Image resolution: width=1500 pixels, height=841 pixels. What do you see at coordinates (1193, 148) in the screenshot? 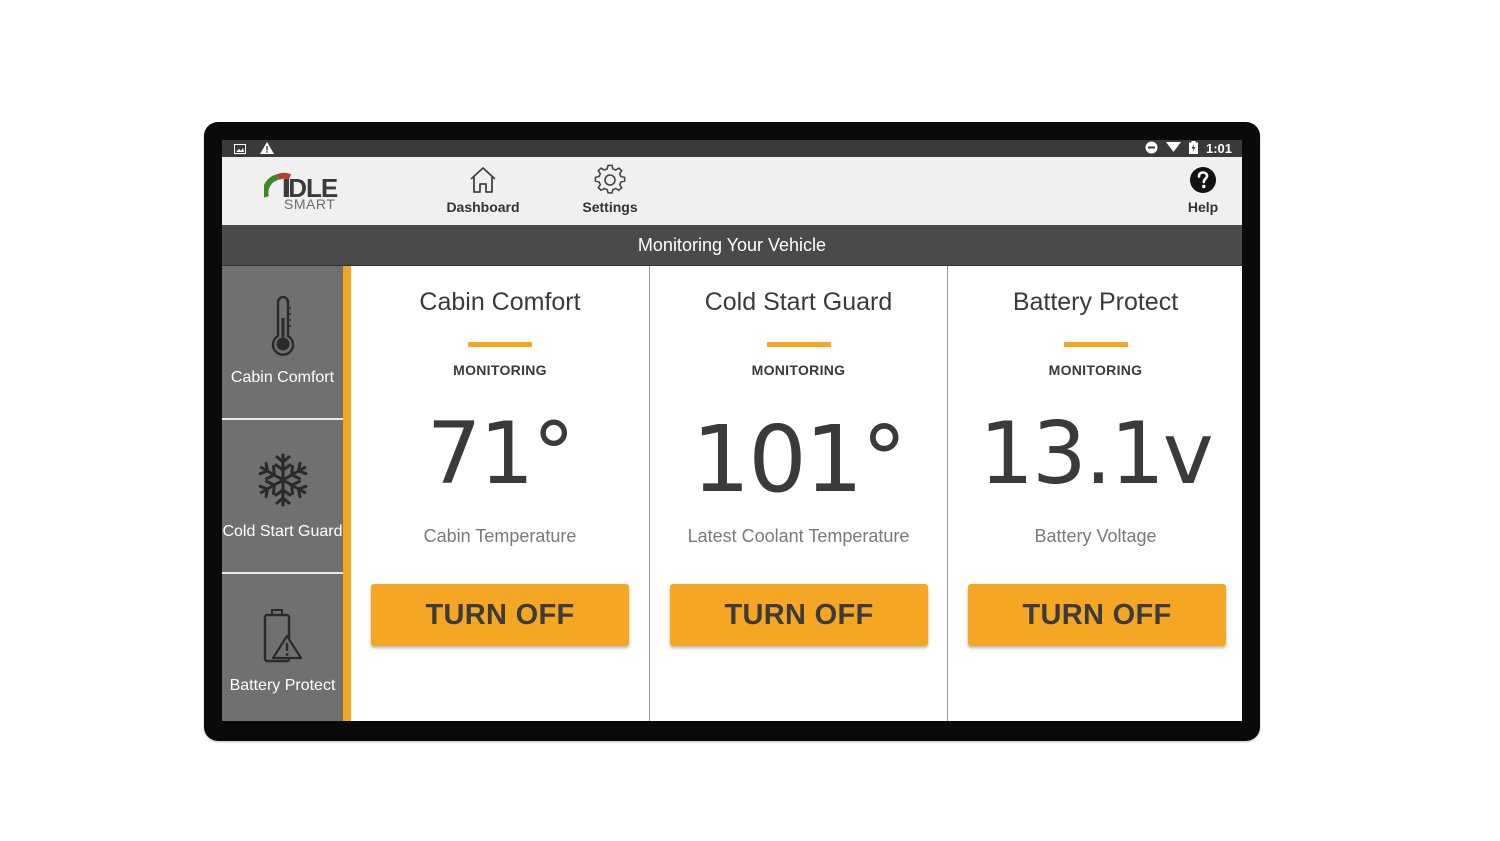
I see `battery-status-icon` at bounding box center [1193, 148].